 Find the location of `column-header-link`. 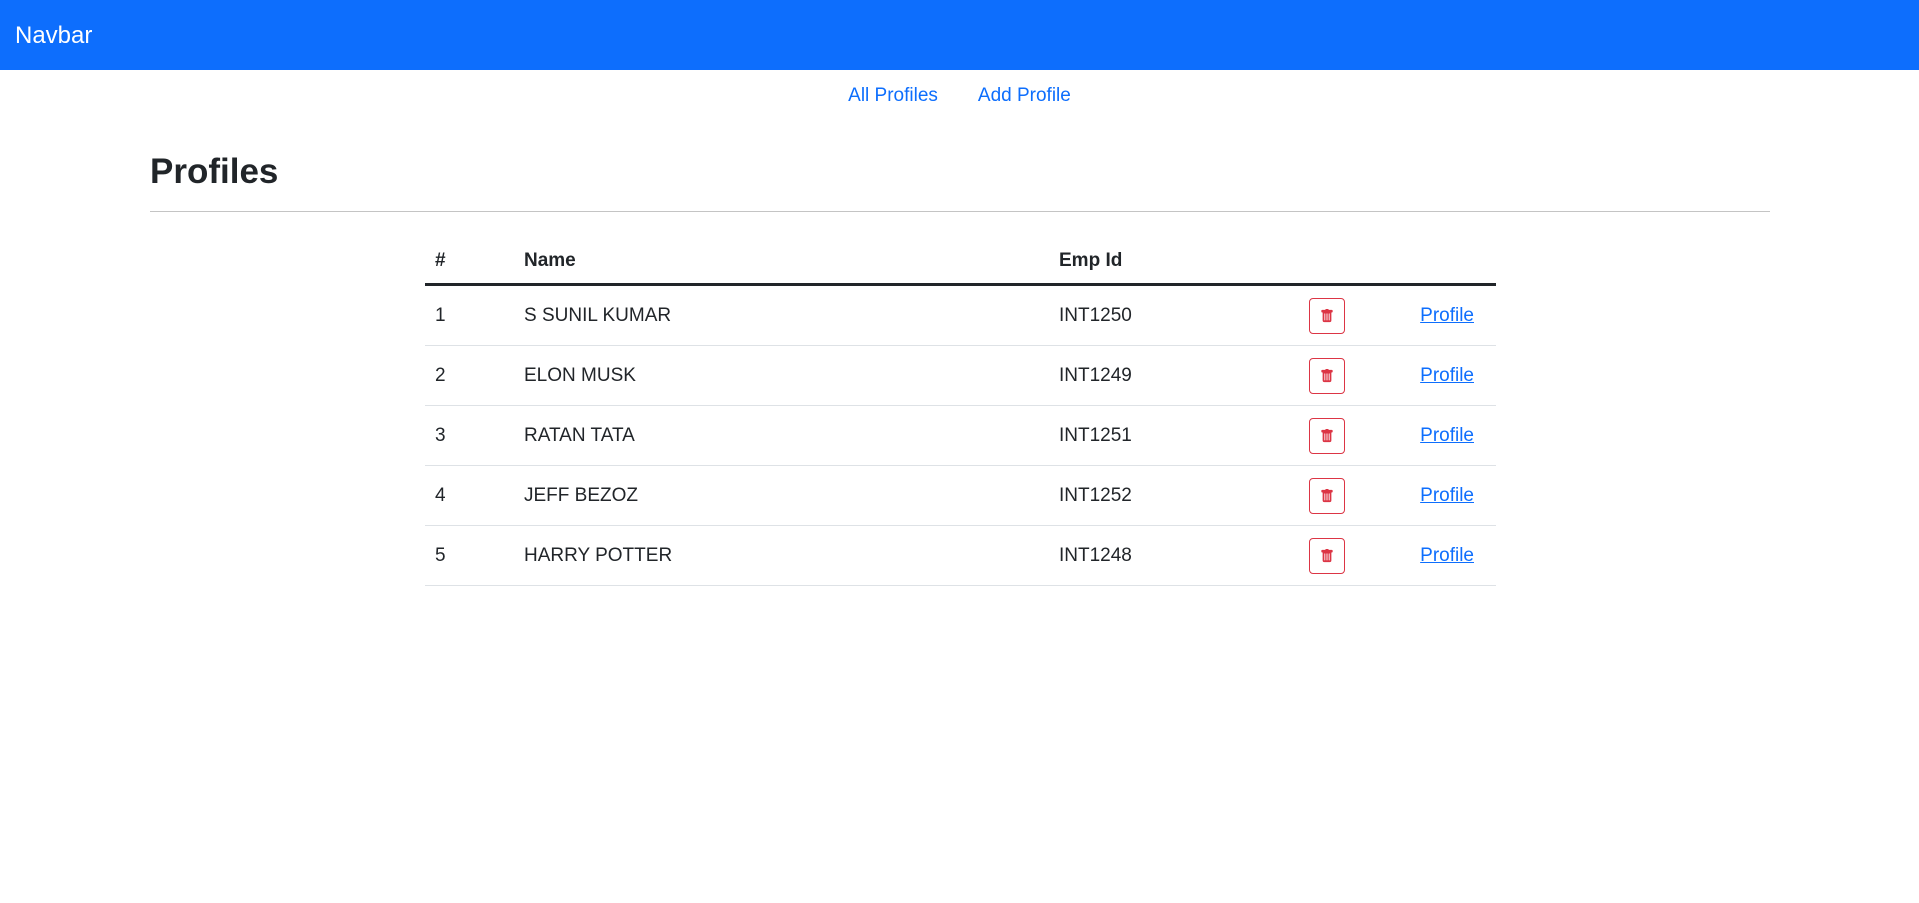

column-header-link is located at coordinates (1442, 262).